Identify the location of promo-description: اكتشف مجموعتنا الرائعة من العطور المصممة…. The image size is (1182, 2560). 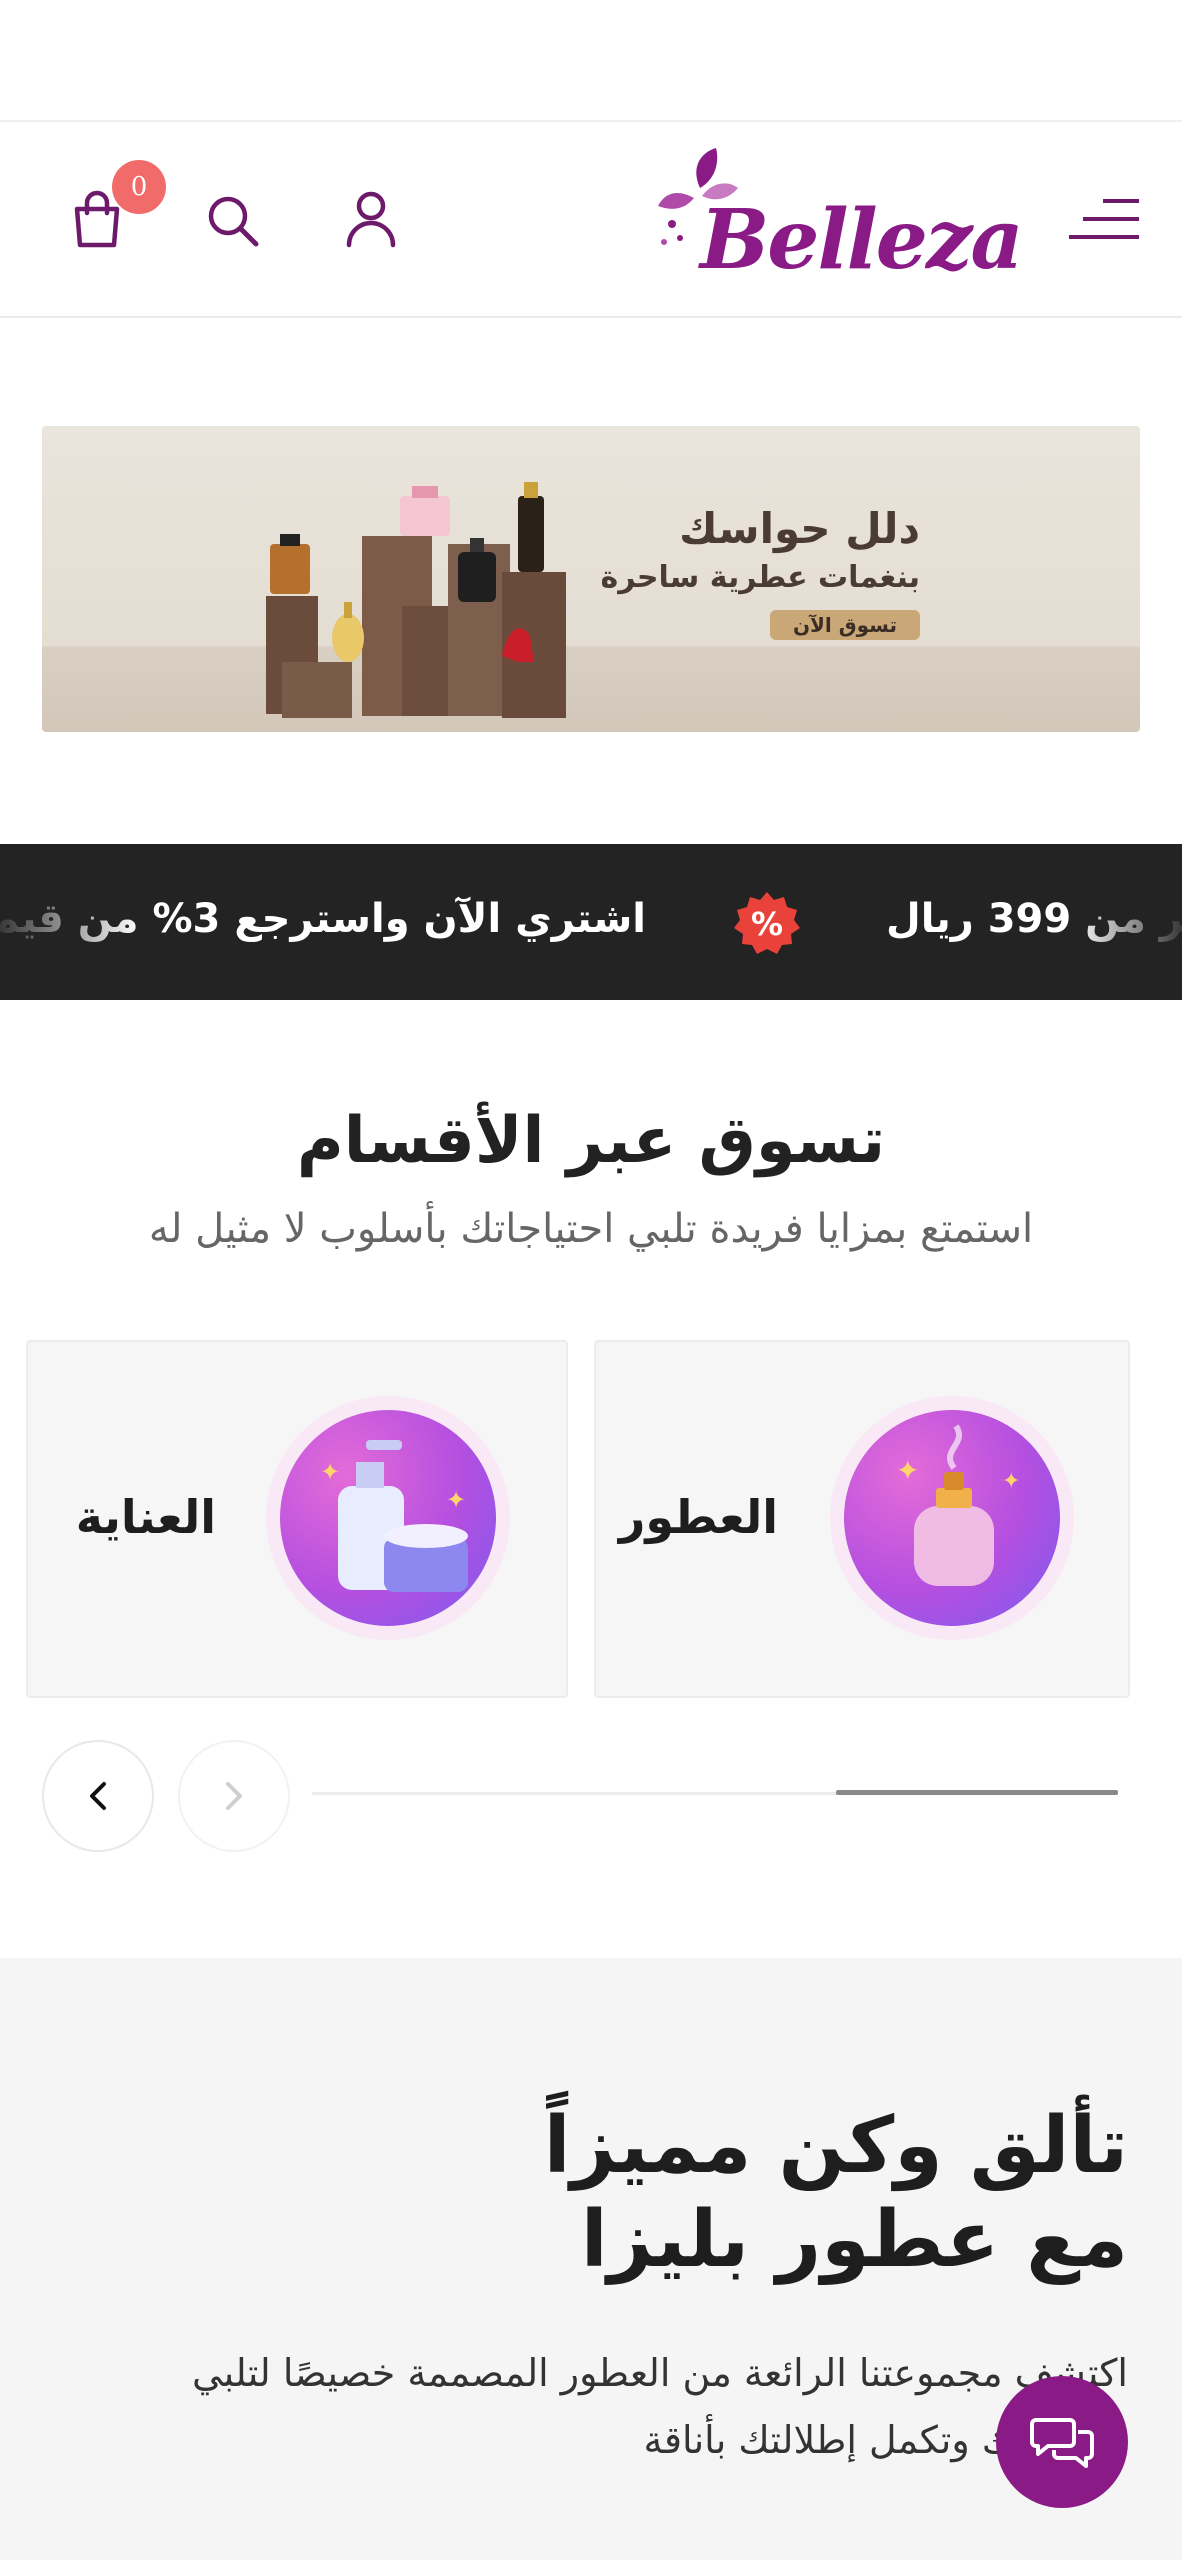
(660, 2406).